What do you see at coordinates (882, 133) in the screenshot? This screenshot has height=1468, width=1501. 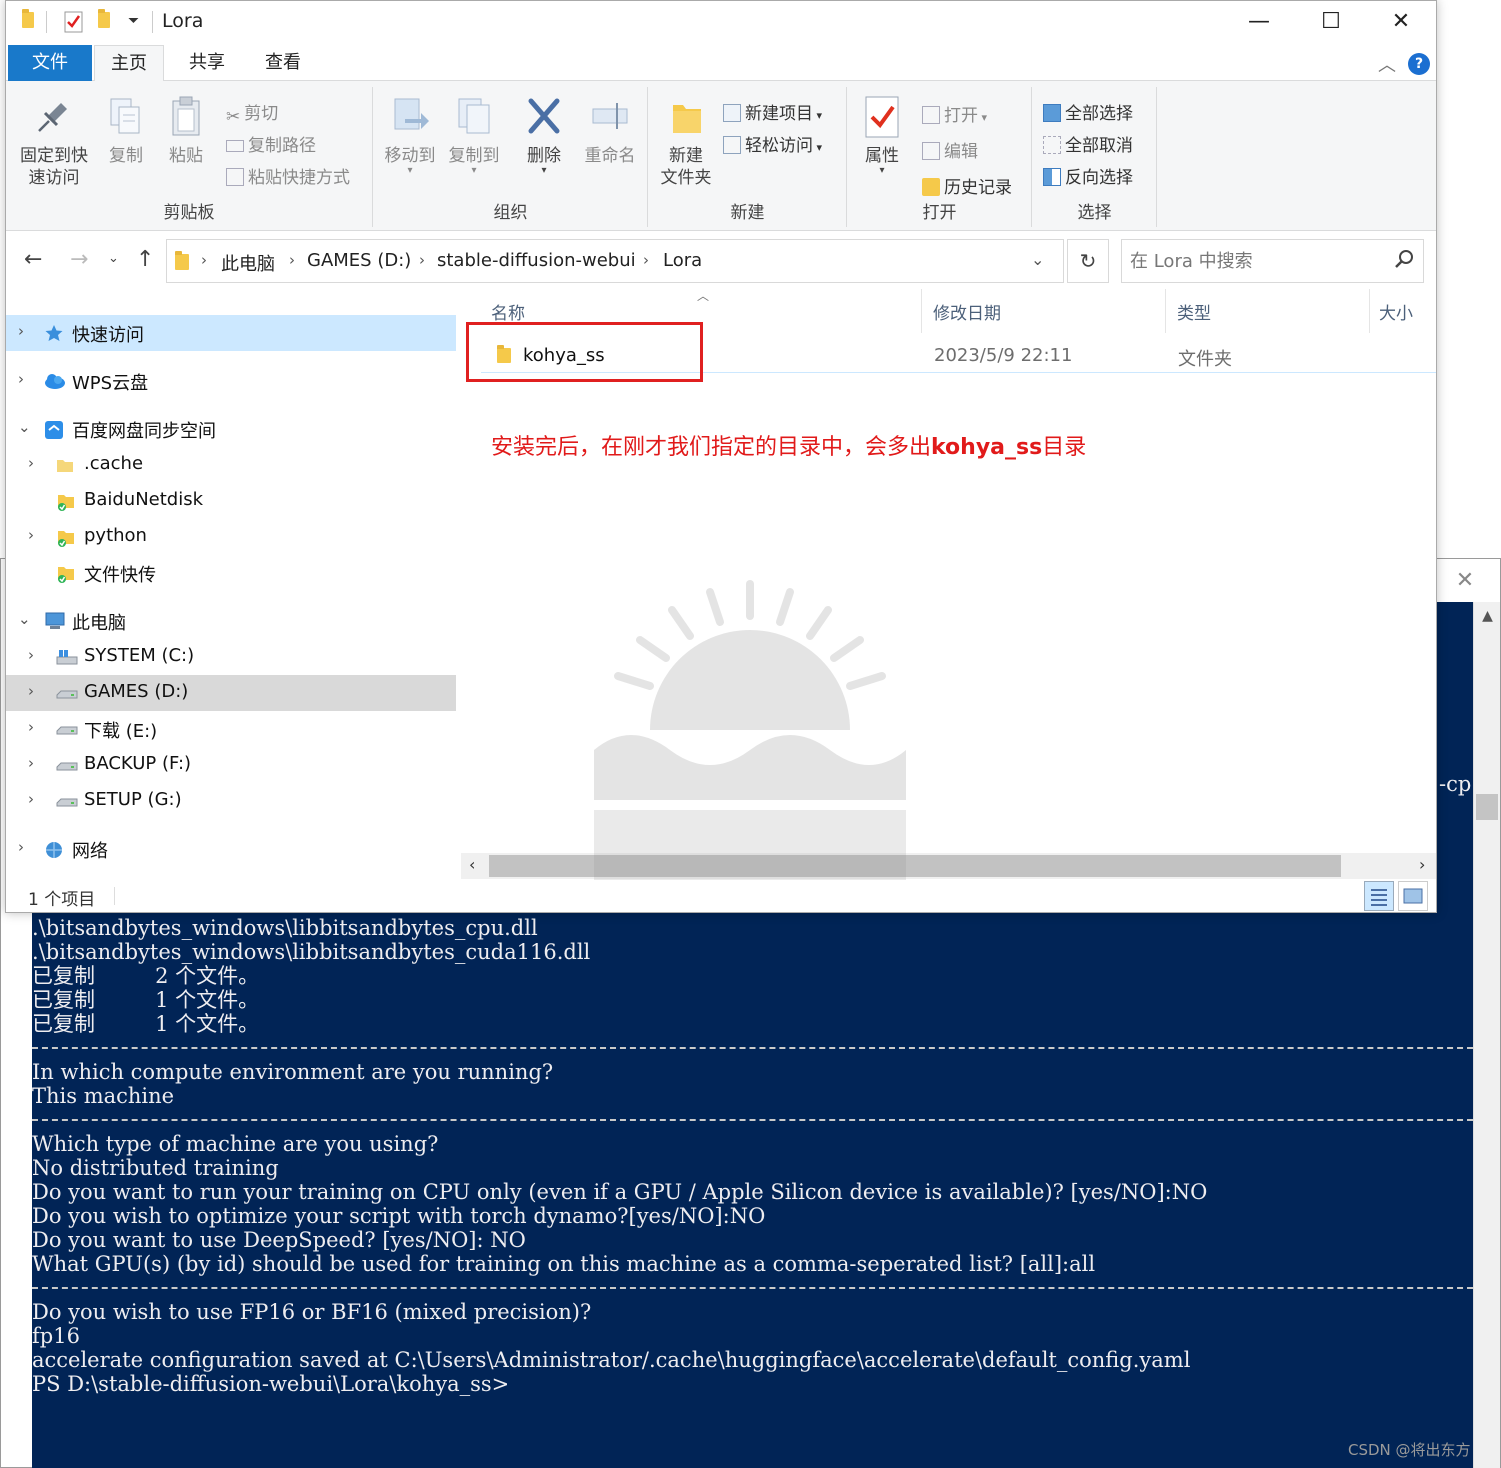 I see `properties-button: 属性 ▾` at bounding box center [882, 133].